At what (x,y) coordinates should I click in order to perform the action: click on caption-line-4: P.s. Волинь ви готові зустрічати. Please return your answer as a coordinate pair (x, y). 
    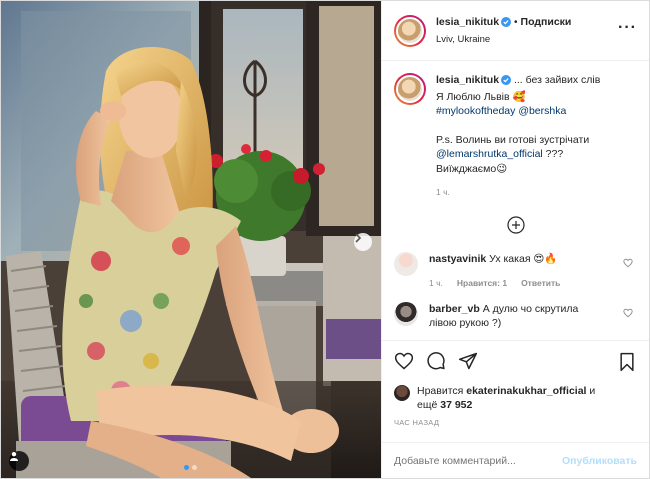
    Looking at the image, I should click on (513, 139).